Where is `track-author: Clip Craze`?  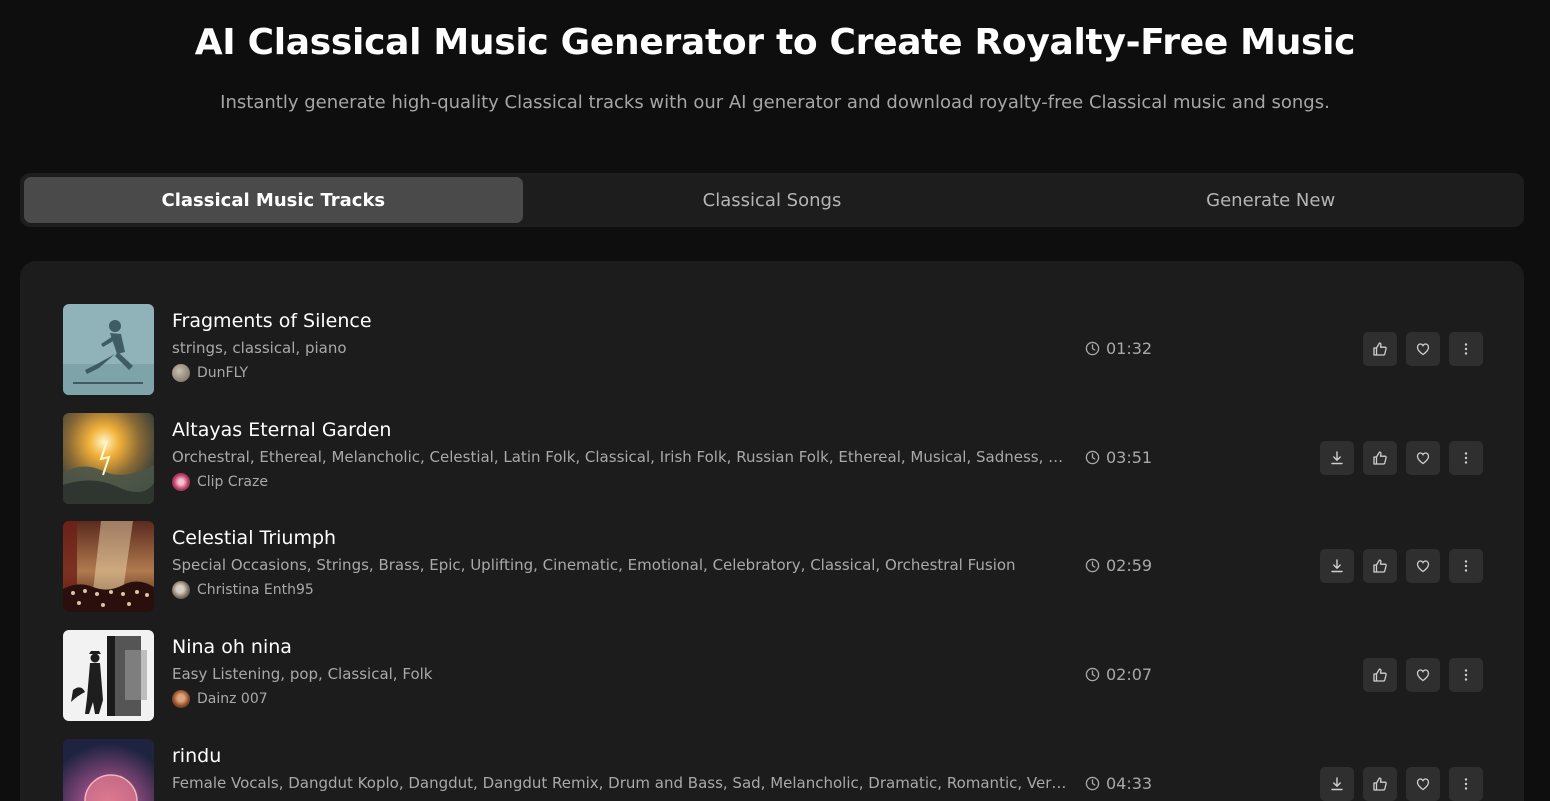
track-author: Clip Craze is located at coordinates (220, 482).